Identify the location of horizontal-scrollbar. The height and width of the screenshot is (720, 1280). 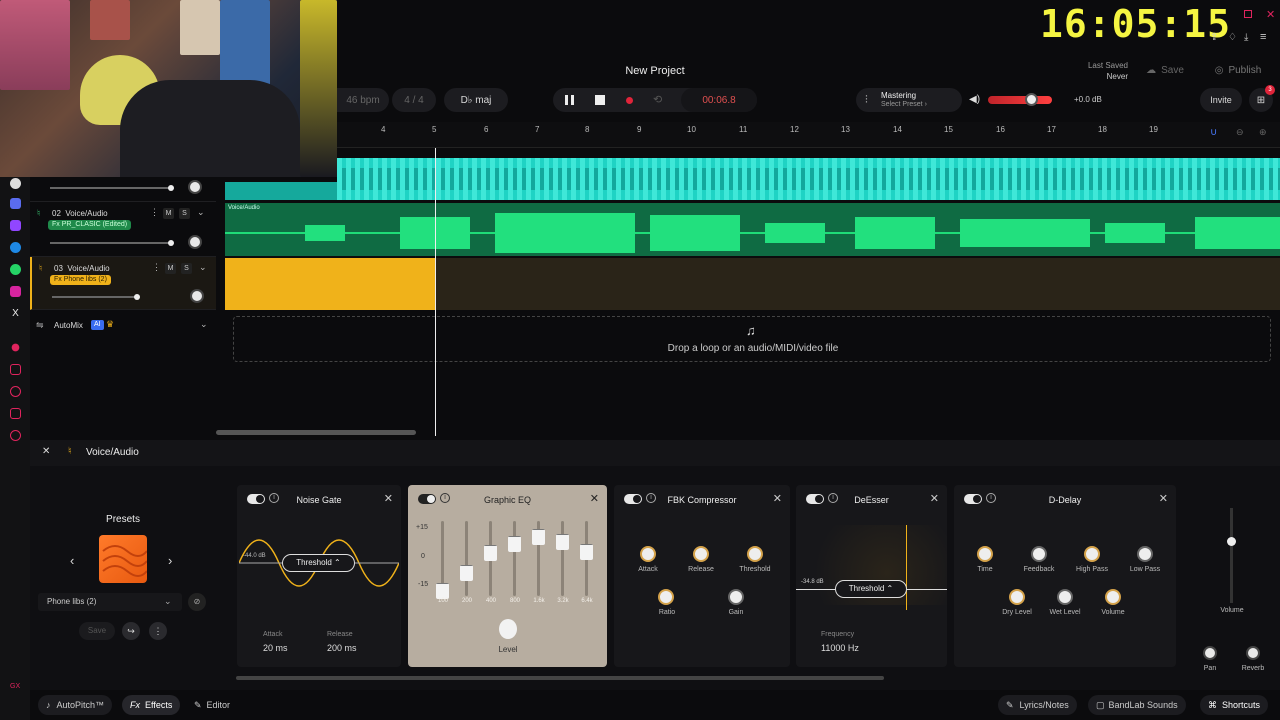
(316, 432).